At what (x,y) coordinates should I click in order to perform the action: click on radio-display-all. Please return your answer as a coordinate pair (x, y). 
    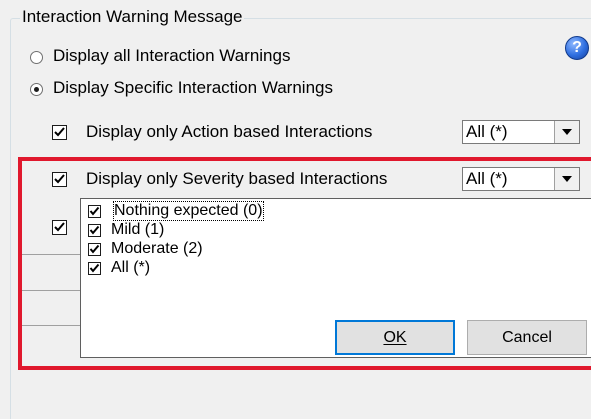
    Looking at the image, I should click on (36, 57).